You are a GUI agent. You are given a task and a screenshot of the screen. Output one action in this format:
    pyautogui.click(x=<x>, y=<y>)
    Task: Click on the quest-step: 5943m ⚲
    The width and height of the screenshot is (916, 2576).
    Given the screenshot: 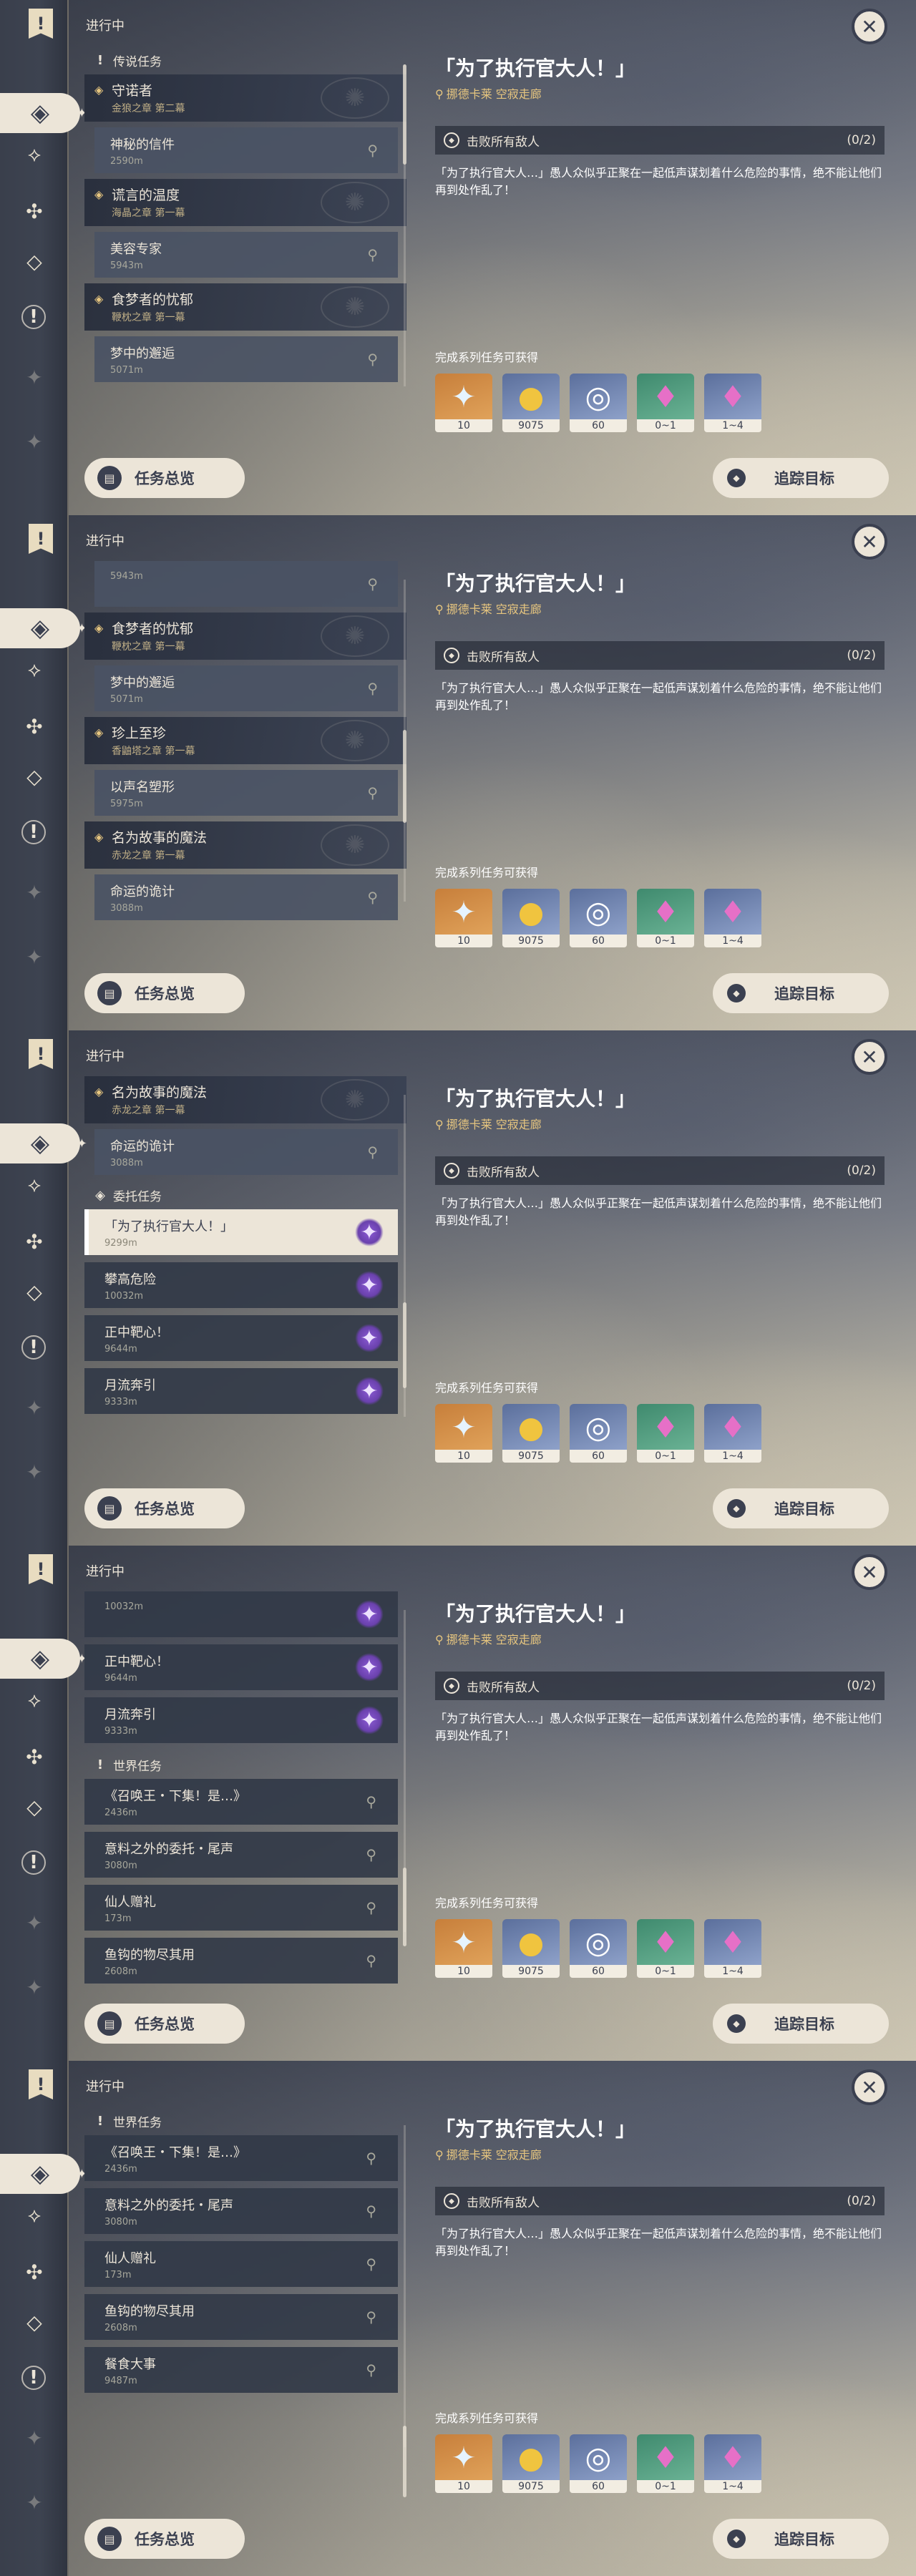 What is the action you would take?
    pyautogui.click(x=246, y=584)
    